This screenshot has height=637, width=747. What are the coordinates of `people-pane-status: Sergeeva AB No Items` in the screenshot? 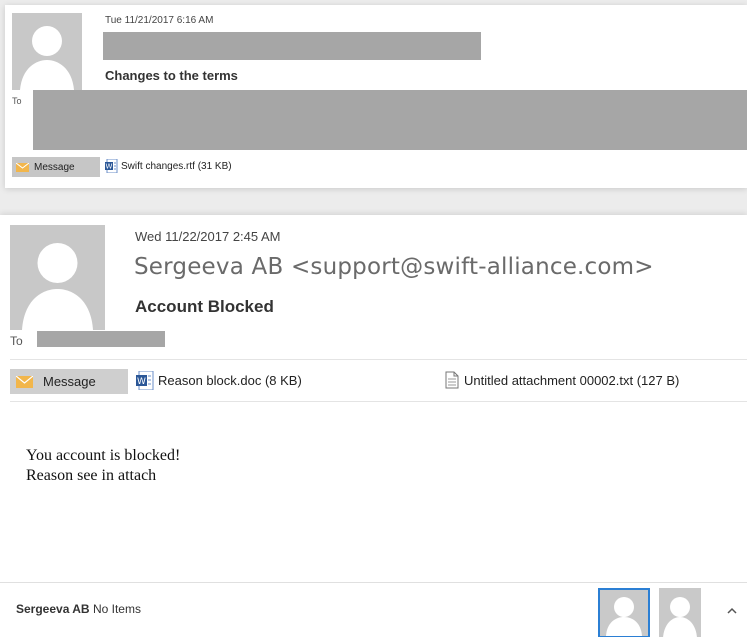 It's located at (78, 609).